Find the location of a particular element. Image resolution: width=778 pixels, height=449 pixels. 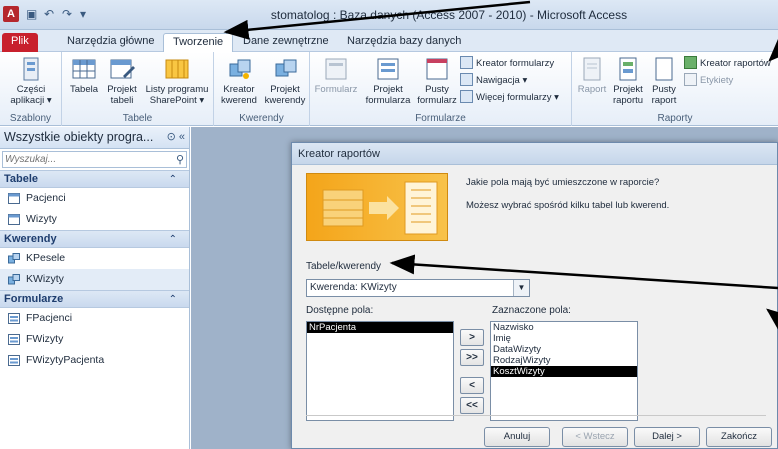

blank-form-button: Pusty formularz is located at coordinates (437, 81).